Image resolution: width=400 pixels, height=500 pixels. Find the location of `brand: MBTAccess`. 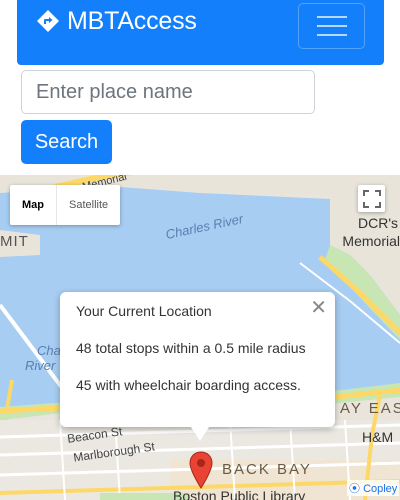

brand: MBTAccess is located at coordinates (116, 21).